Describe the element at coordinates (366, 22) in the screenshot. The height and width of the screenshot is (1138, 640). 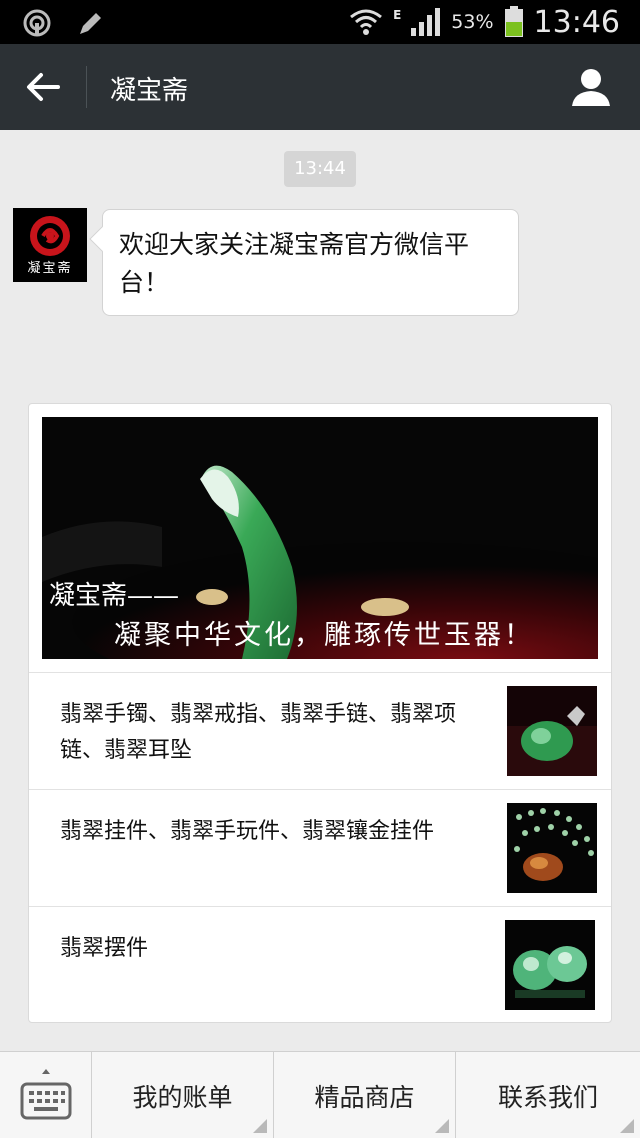
I see `wifi-icon` at that location.